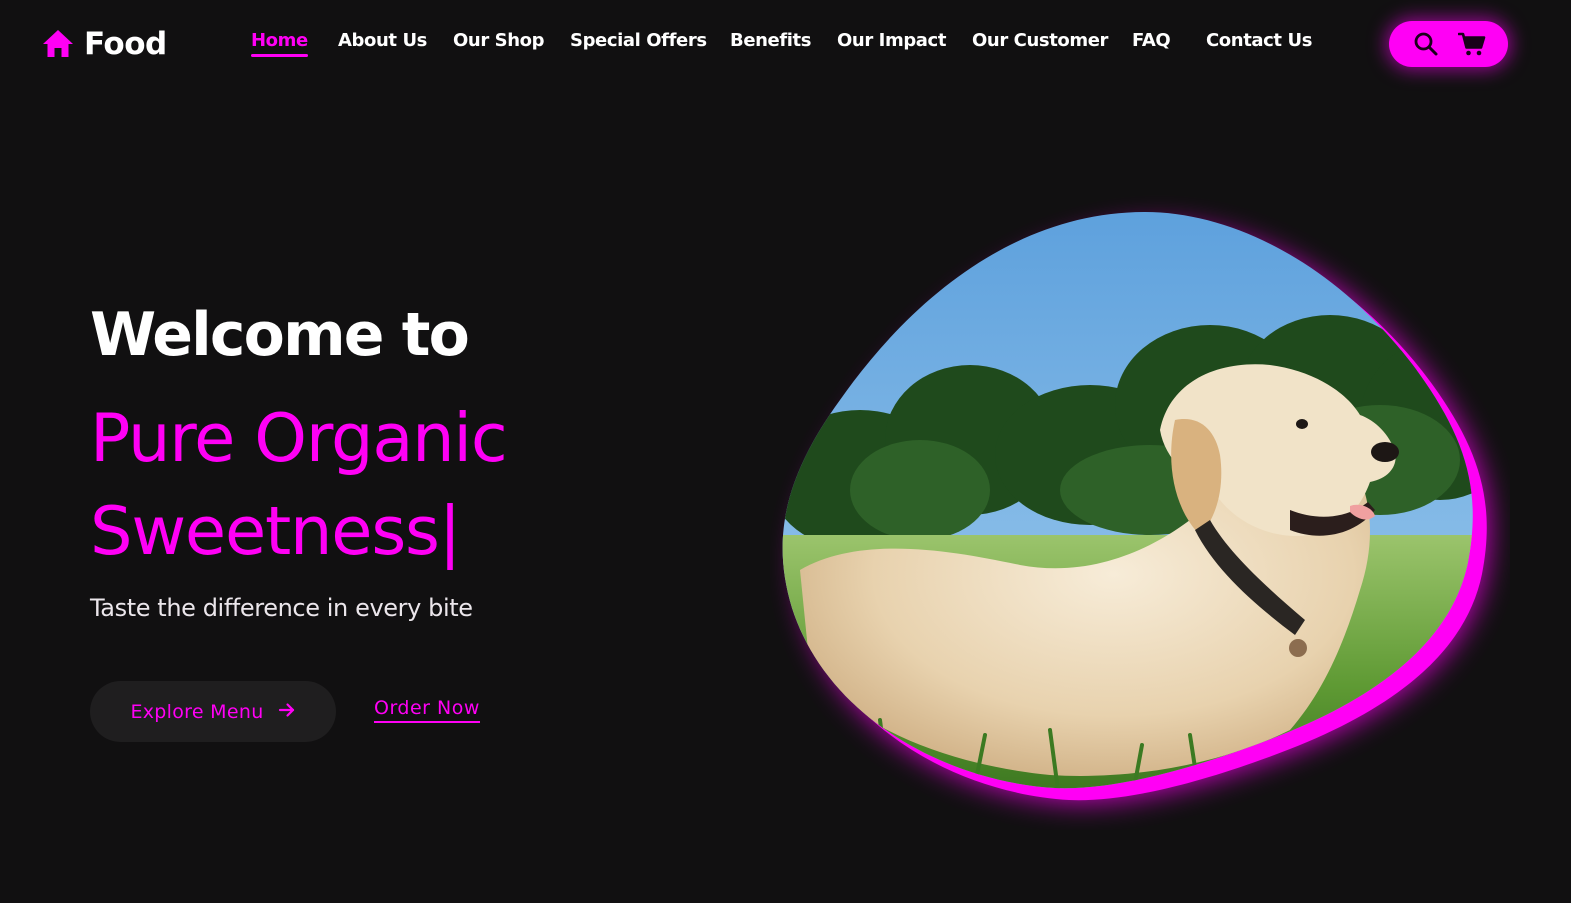 The image size is (1571, 903). Describe the element at coordinates (1259, 40) in the screenshot. I see `nav-contact-us: Contact Us` at that location.